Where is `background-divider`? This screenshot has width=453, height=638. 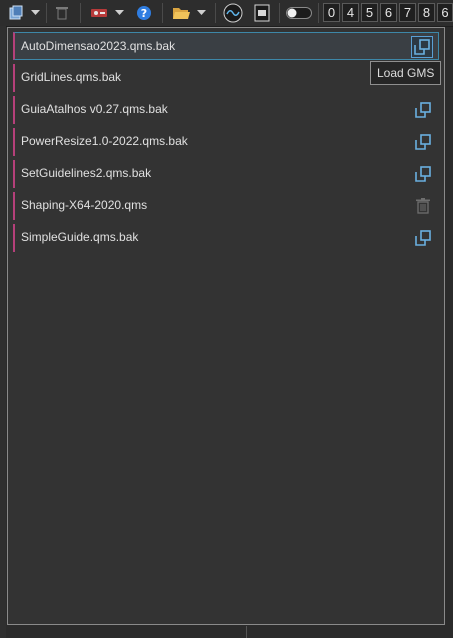
background-divider is located at coordinates (246, 632).